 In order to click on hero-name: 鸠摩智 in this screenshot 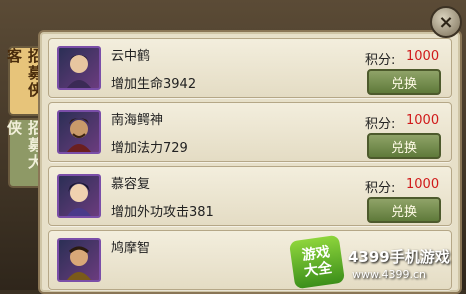, I will do `click(131, 248)`.